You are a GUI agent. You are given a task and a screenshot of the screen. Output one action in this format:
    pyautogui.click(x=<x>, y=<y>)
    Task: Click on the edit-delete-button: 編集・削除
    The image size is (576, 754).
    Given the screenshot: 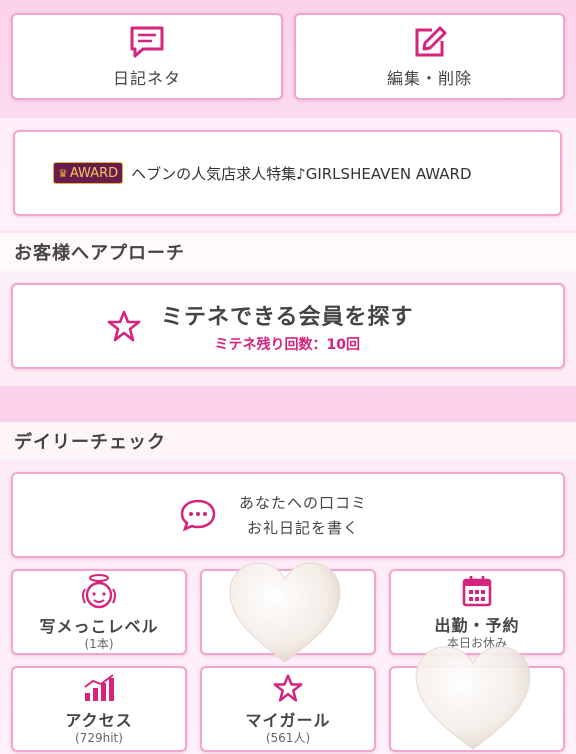 What is the action you would take?
    pyautogui.click(x=429, y=56)
    